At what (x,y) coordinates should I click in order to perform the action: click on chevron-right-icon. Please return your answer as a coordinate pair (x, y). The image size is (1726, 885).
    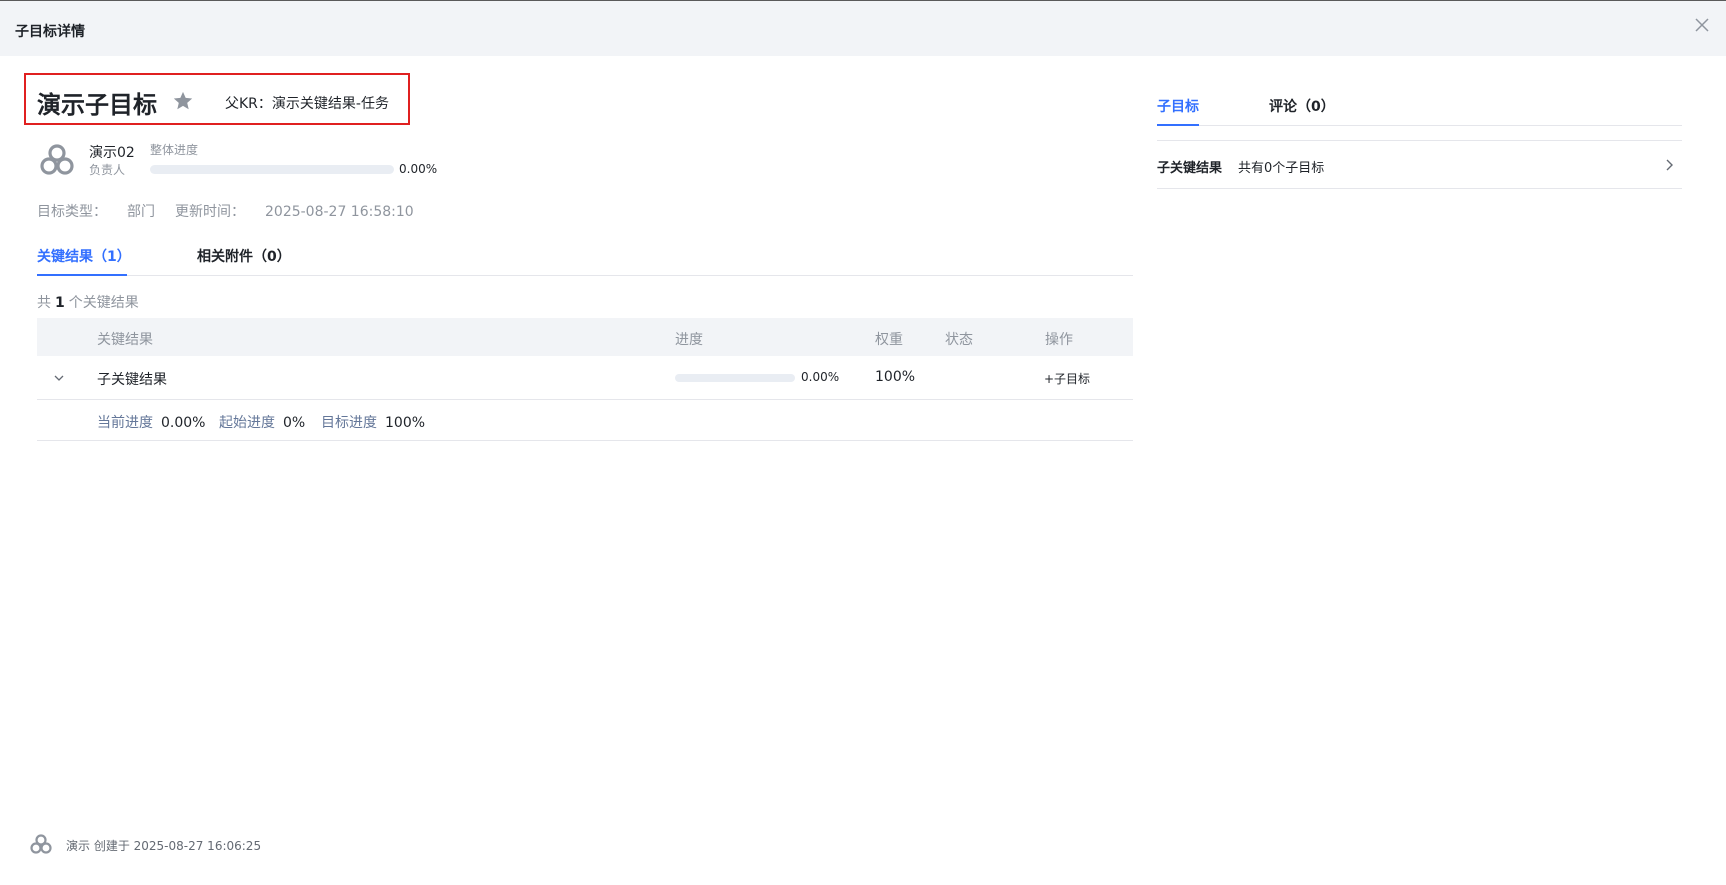
    Looking at the image, I should click on (1669, 165).